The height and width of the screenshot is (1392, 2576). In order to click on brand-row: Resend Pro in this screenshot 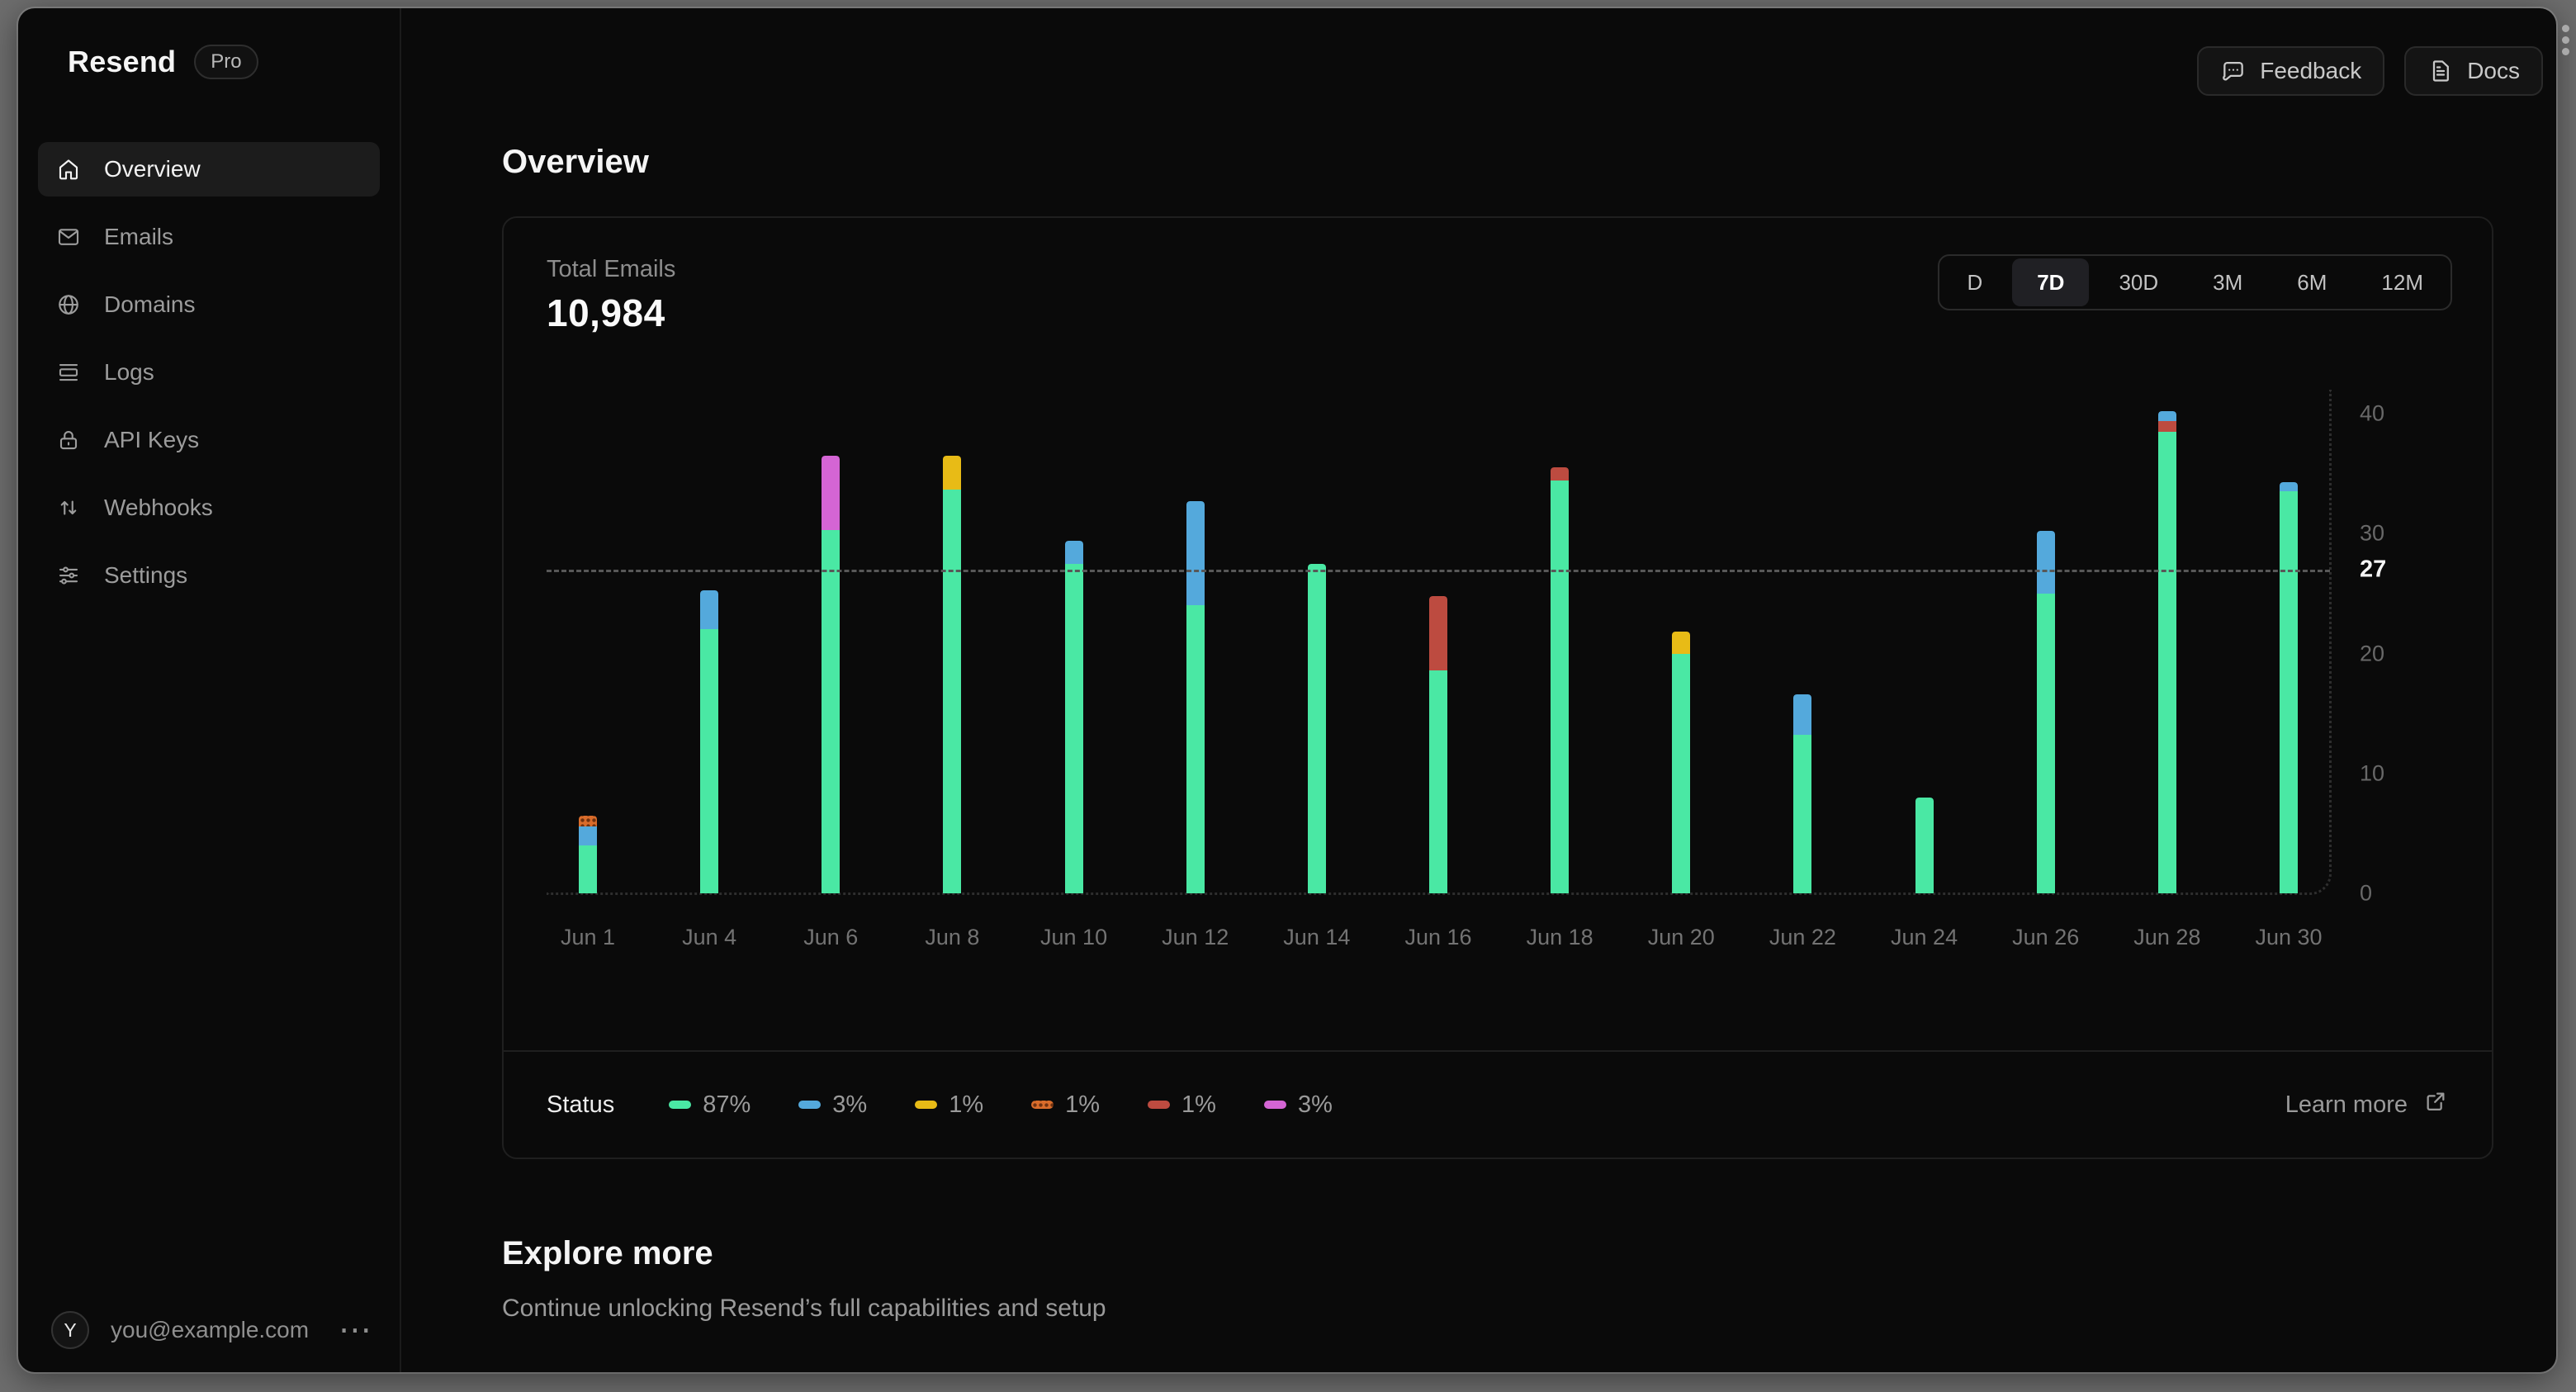, I will do `click(163, 62)`.